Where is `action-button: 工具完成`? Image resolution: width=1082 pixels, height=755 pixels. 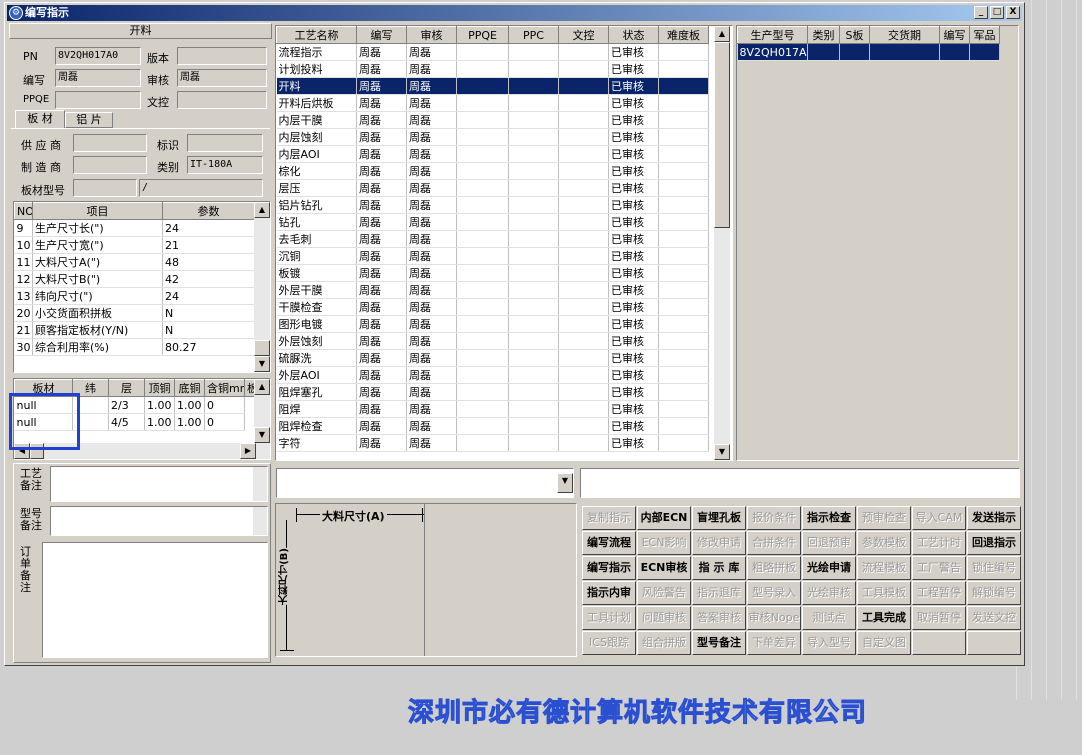
action-button: 工具完成 is located at coordinates (884, 618).